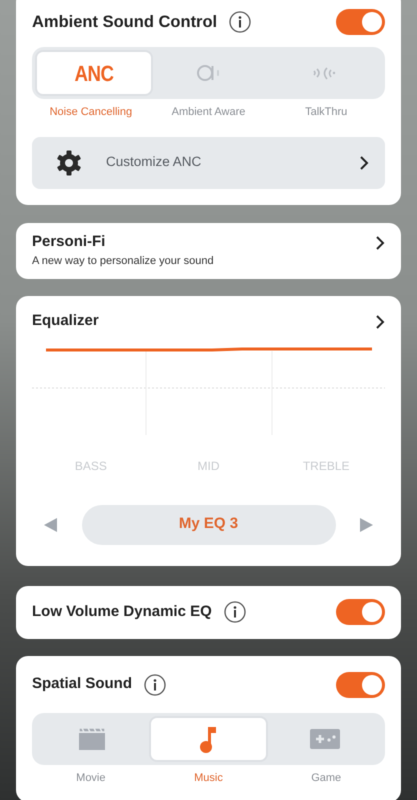  I want to click on section-title: Equalizer, so click(66, 321).